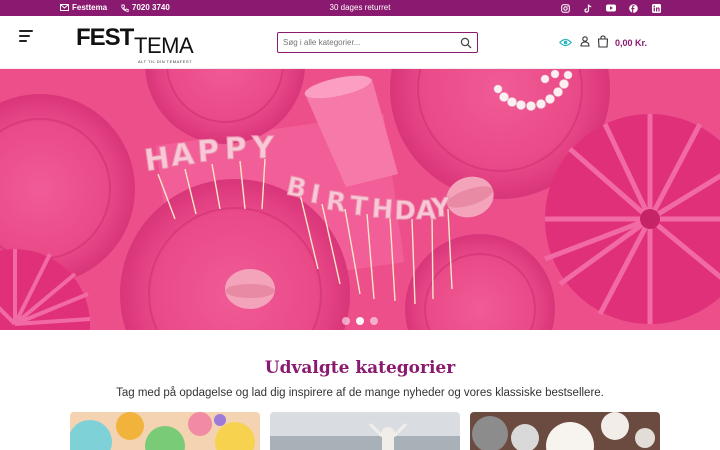 The height and width of the screenshot is (450, 720). What do you see at coordinates (165, 61) in the screenshot?
I see `logo-tagline: ALT TIL DIN TEMAFEST` at bounding box center [165, 61].